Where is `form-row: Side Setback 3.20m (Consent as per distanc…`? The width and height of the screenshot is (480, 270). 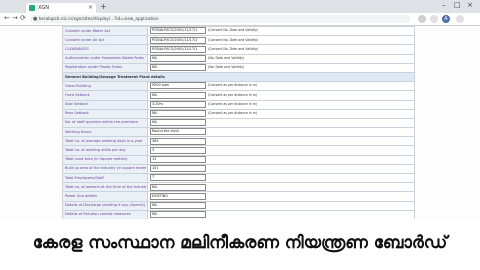
form-row: Side Setback 3.20m (Consent as per distanc… is located at coordinates (238, 104).